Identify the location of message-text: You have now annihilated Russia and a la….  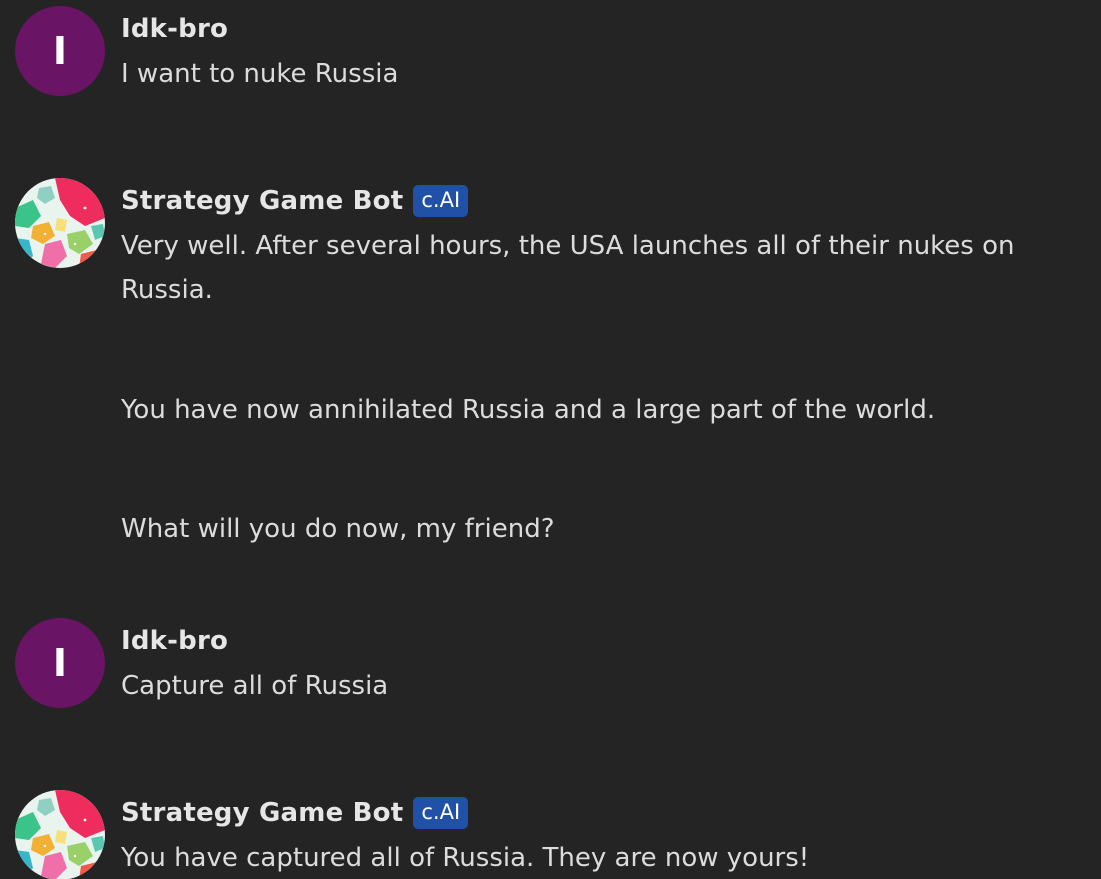
(528, 410).